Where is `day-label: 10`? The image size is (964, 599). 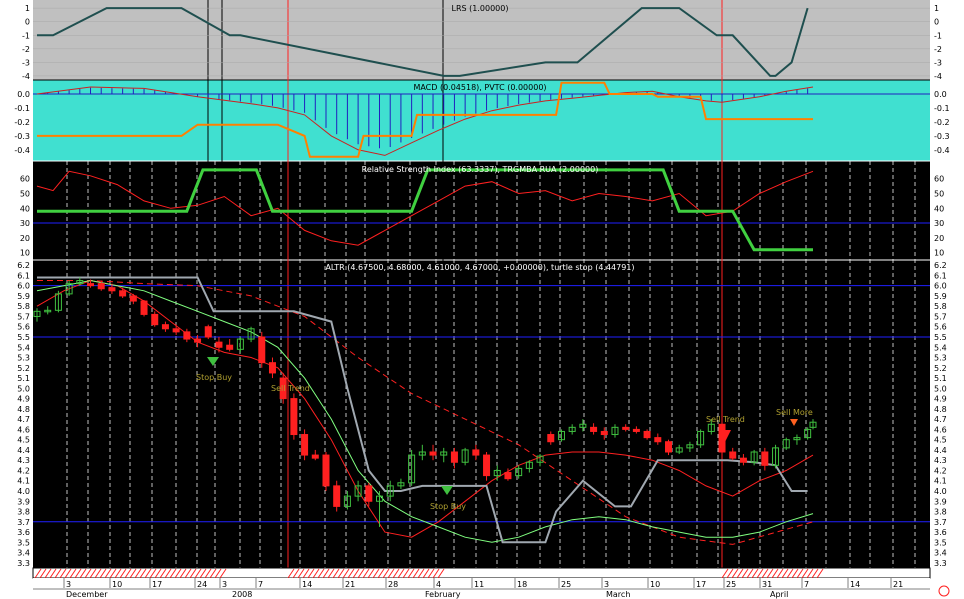 day-label: 10 is located at coordinates (655, 584).